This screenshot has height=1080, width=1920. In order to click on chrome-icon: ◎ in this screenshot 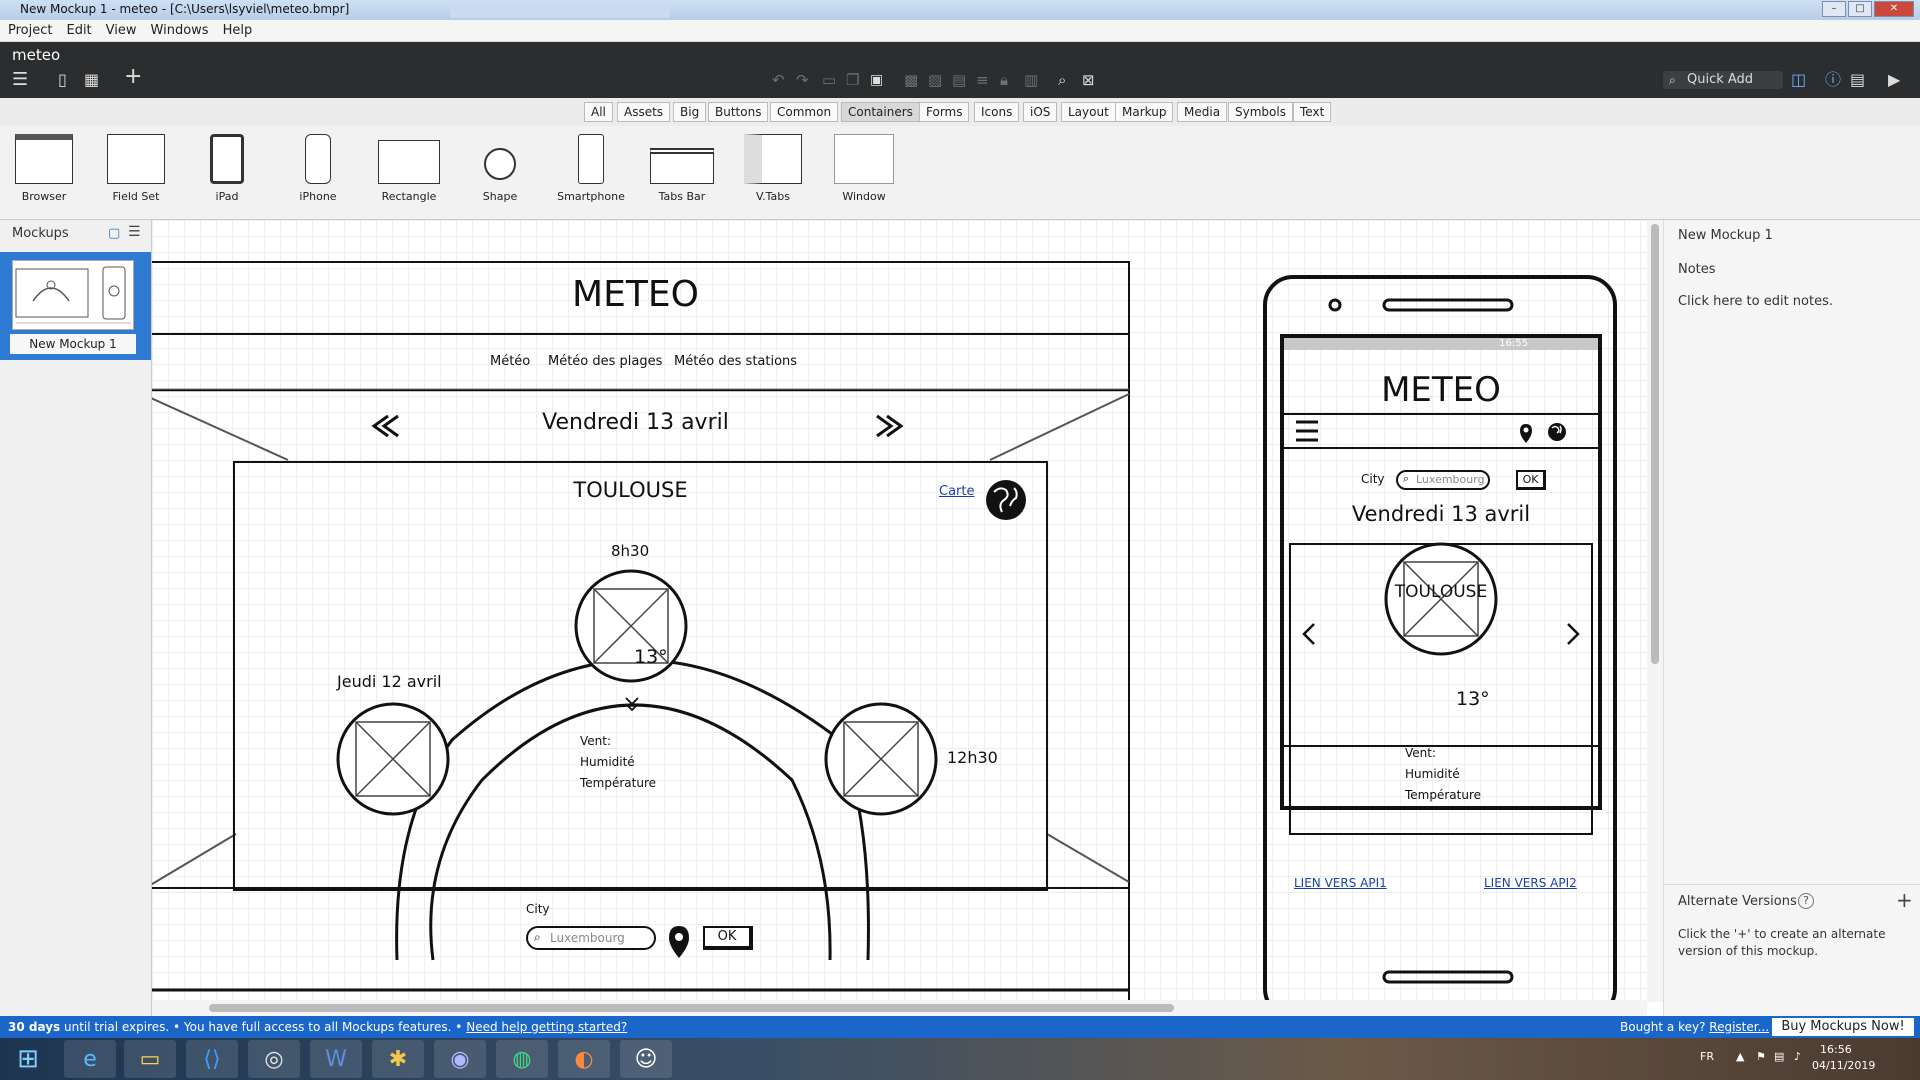, I will do `click(274, 1059)`.